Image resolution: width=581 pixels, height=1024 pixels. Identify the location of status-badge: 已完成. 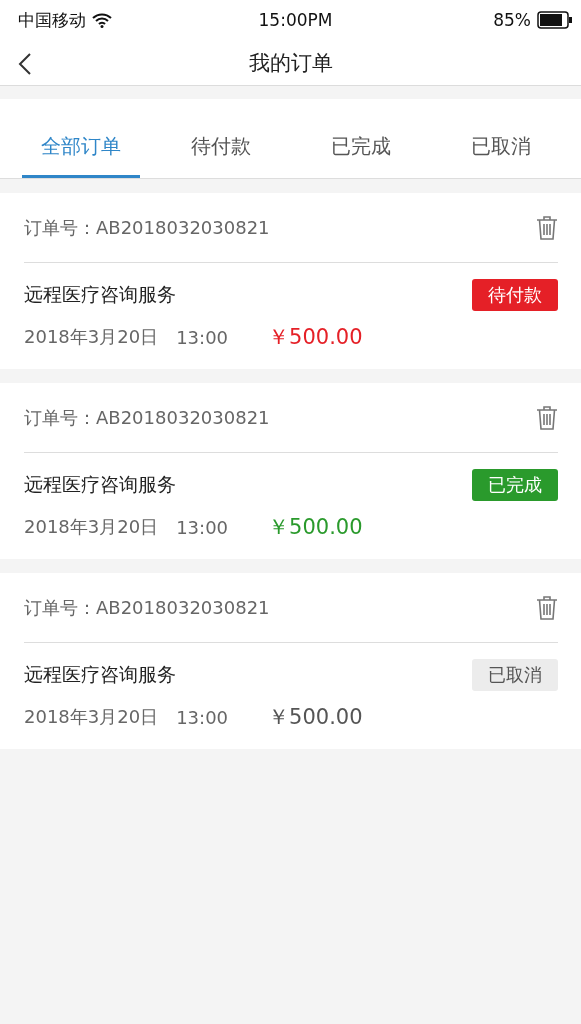
(515, 485).